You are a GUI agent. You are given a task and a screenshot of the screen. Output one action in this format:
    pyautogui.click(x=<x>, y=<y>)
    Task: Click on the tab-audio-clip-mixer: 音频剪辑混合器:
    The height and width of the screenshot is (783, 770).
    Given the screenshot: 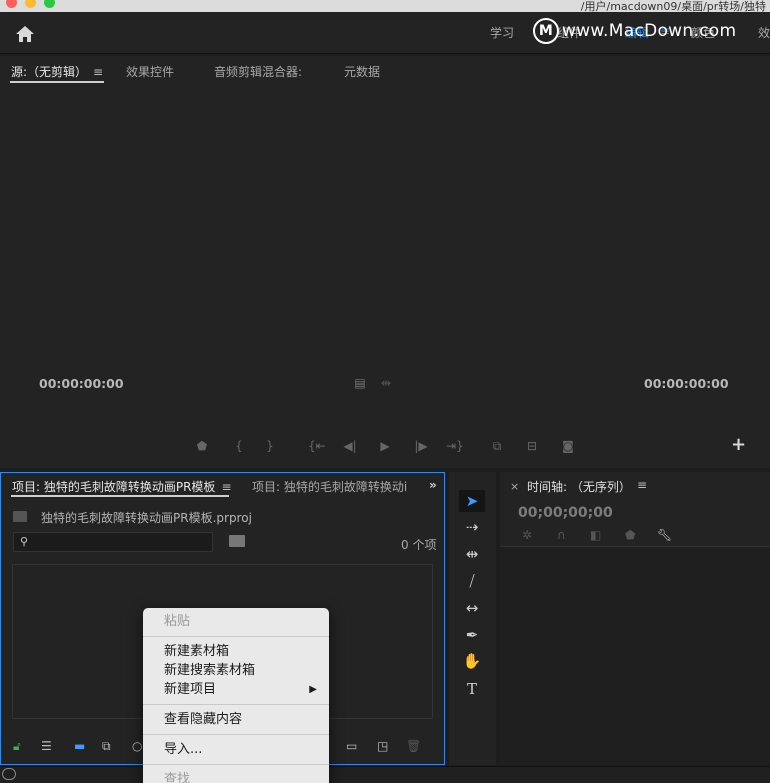 What is the action you would take?
    pyautogui.click(x=258, y=71)
    